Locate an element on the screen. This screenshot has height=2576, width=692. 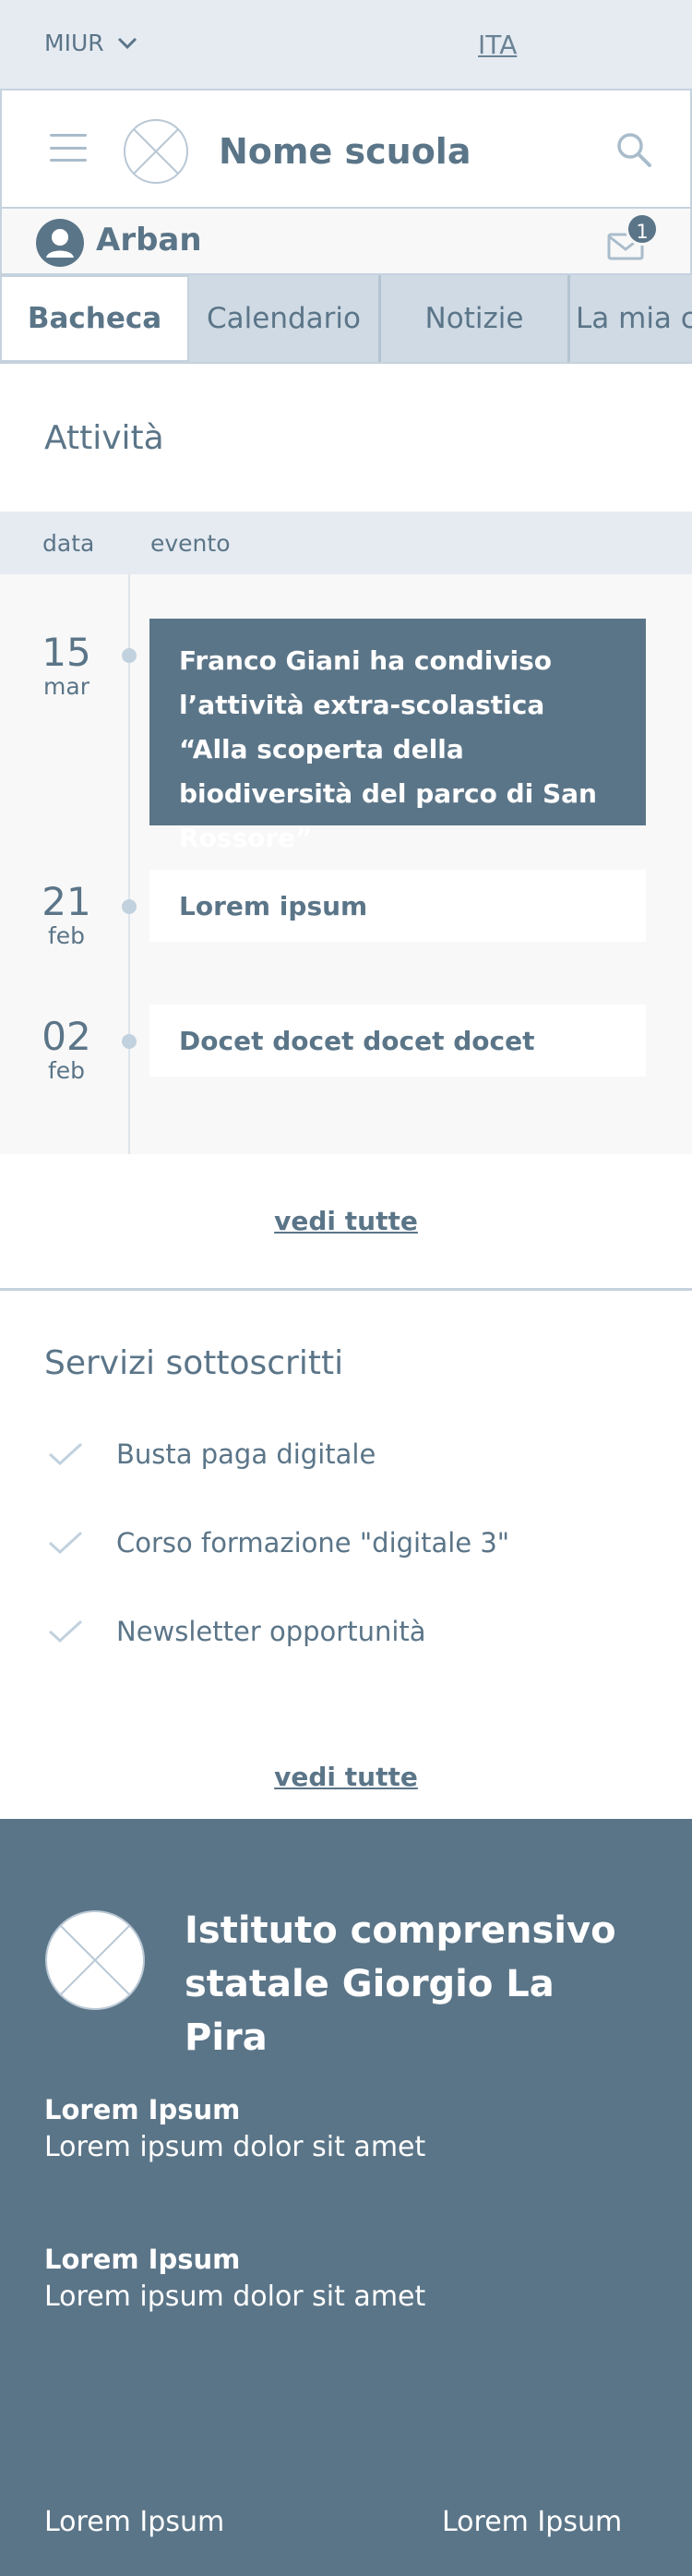
event-day: 15 is located at coordinates (66, 652).